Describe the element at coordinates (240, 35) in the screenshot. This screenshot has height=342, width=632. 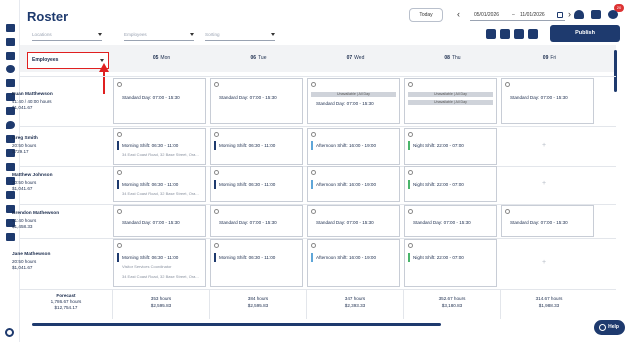
I see `sorting-filter: Sorting` at that location.